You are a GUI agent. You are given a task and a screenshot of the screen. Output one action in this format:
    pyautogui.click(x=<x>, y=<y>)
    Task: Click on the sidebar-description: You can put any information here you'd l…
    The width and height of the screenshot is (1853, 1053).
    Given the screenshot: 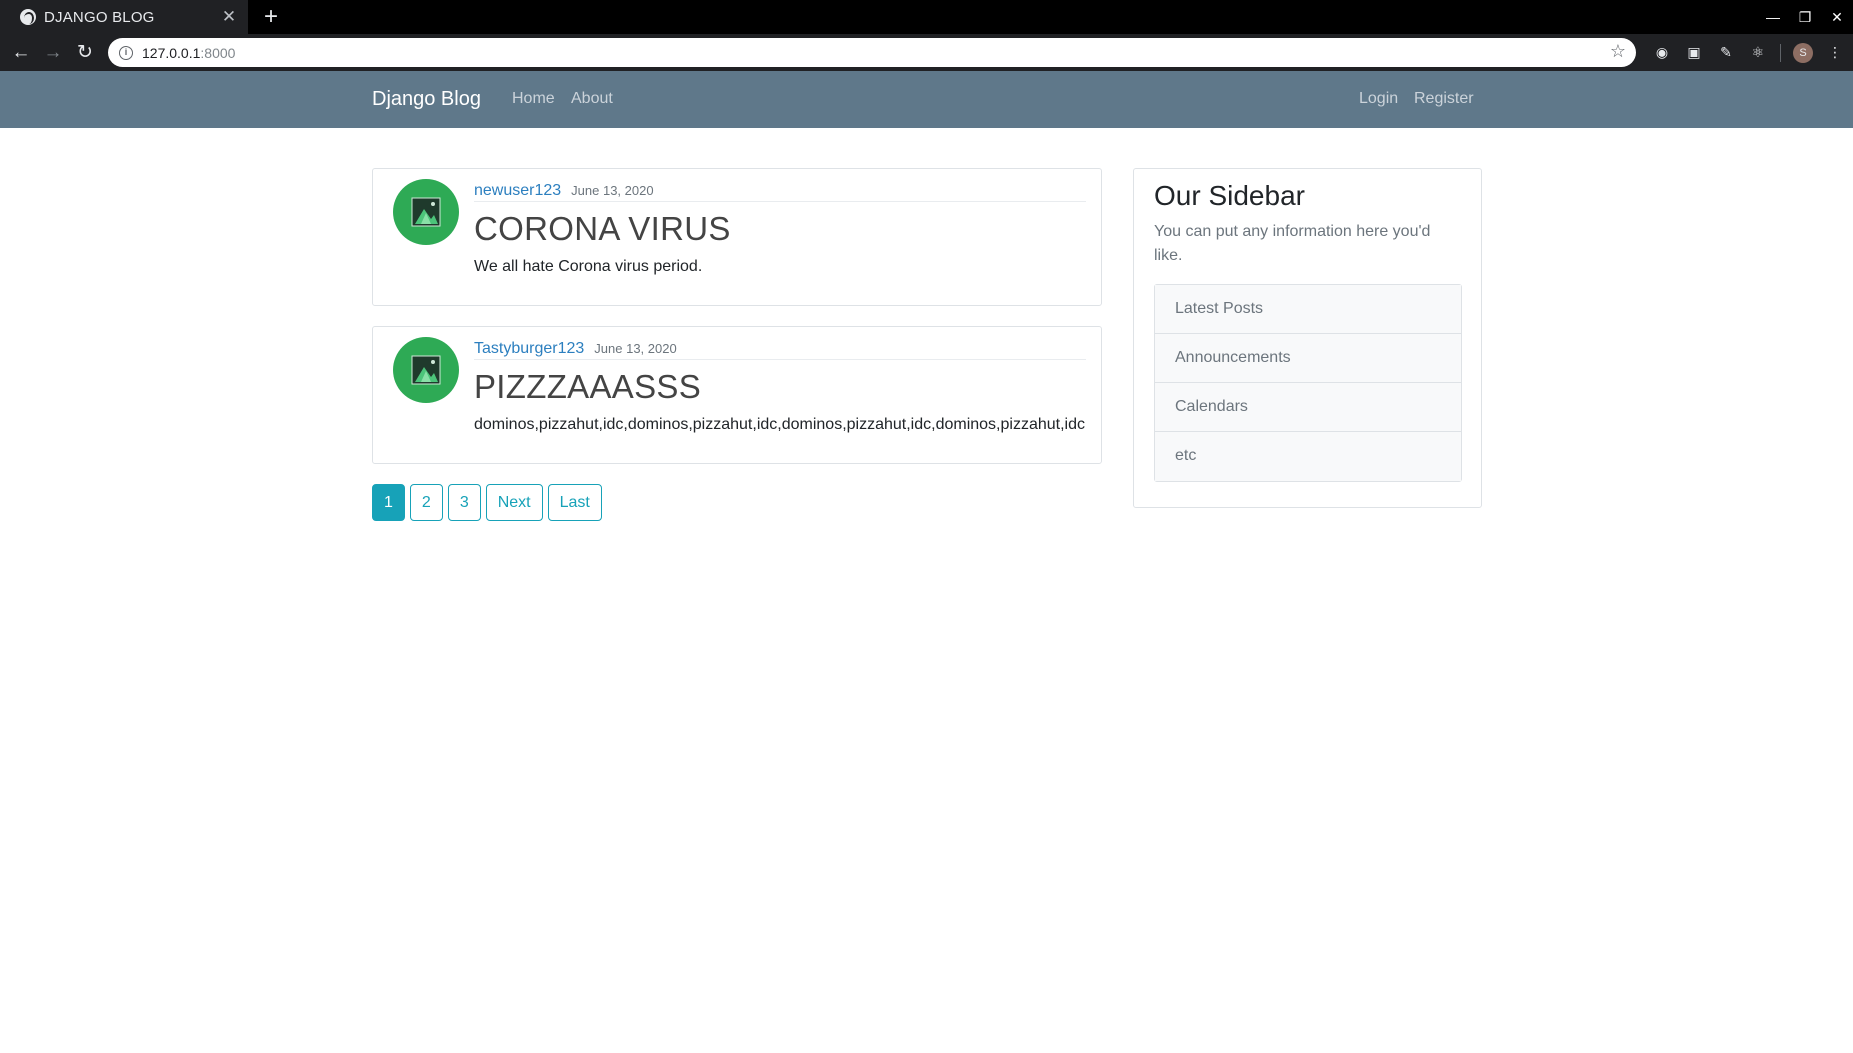 What is the action you would take?
    pyautogui.click(x=1292, y=243)
    